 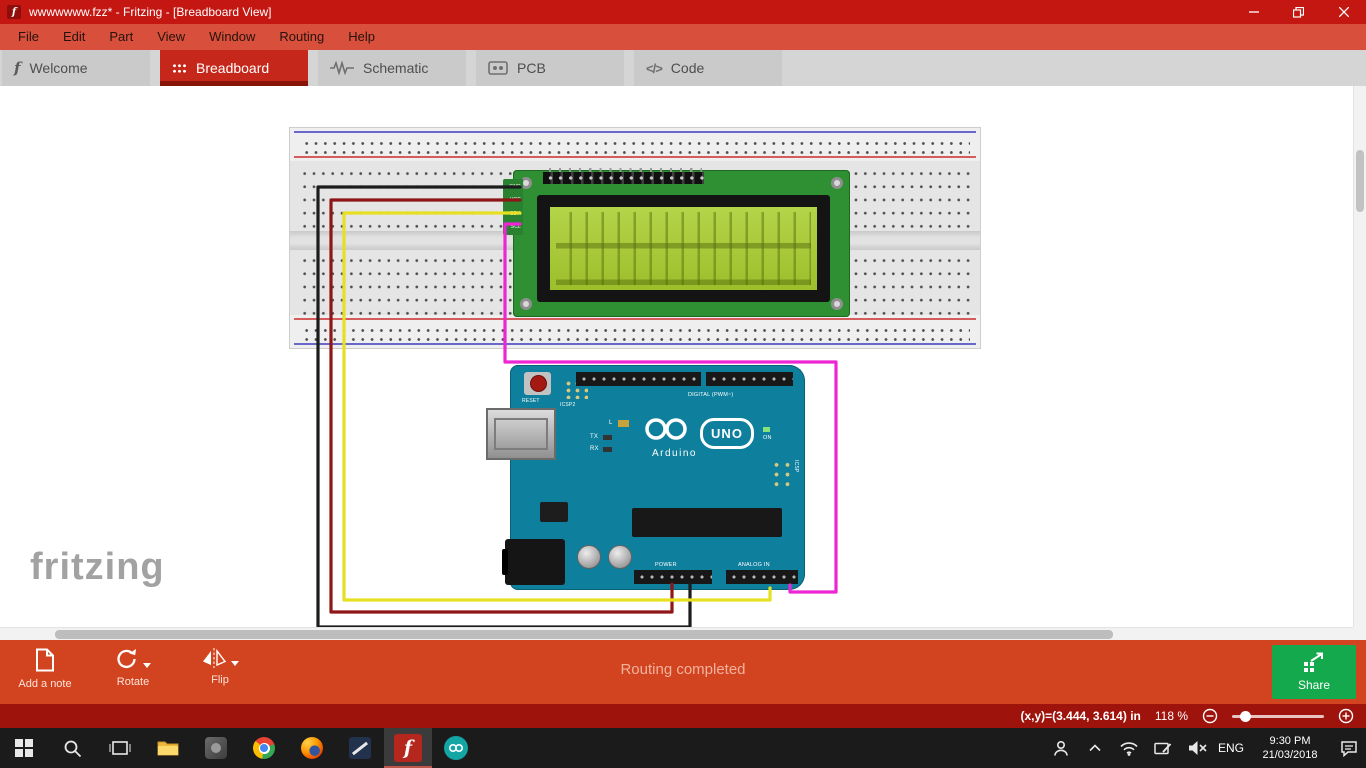 What do you see at coordinates (1290, 748) in the screenshot?
I see `clock: 9:30 PM 21/03/2018` at bounding box center [1290, 748].